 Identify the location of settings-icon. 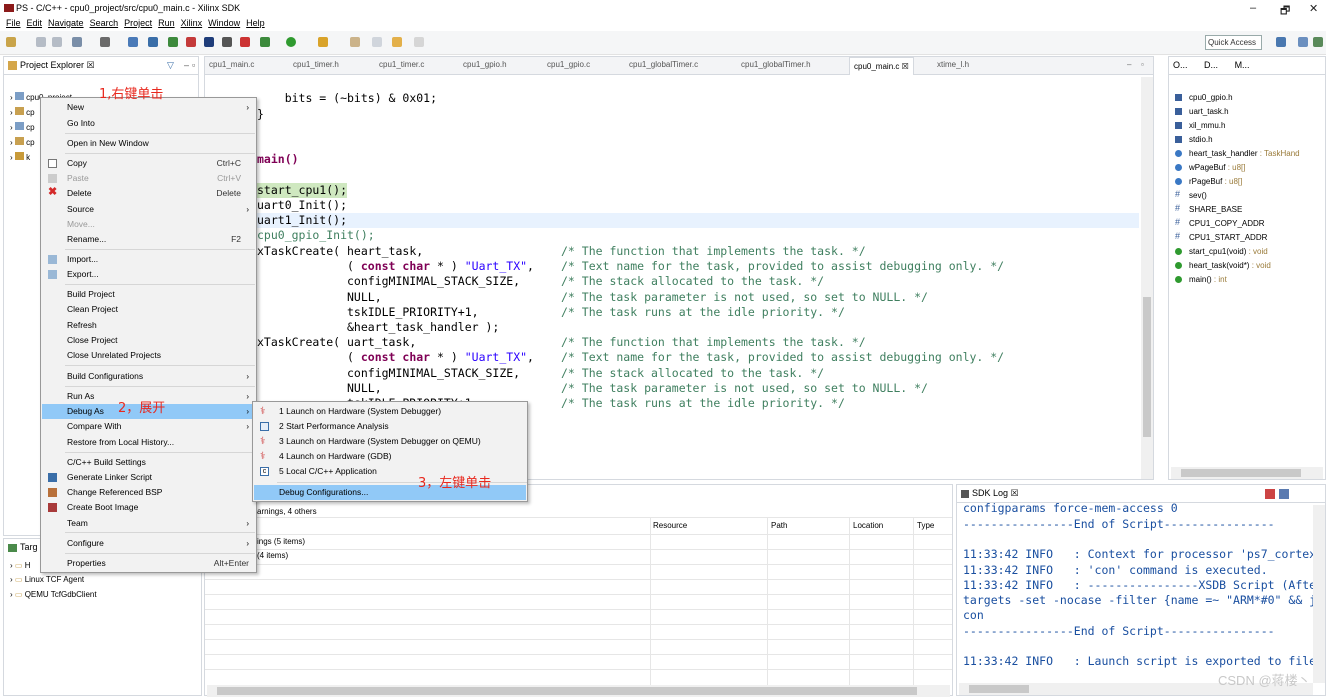
(77, 42).